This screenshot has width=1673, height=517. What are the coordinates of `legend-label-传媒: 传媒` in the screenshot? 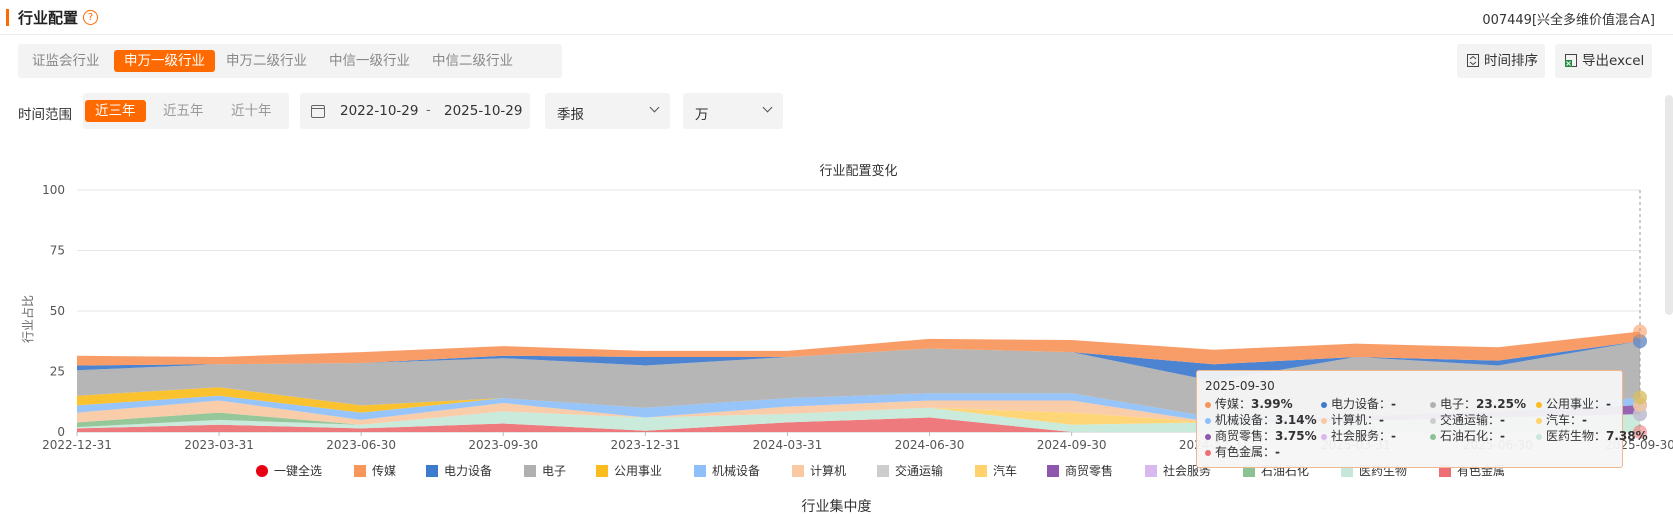 It's located at (384, 470).